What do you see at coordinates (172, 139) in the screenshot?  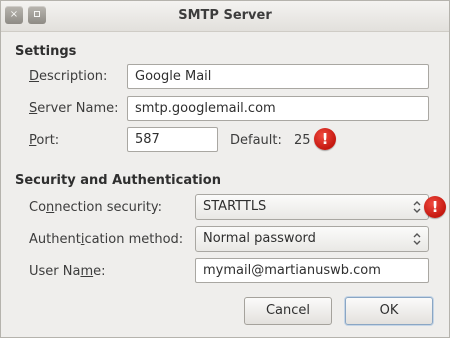 I see `port-field: 587` at bounding box center [172, 139].